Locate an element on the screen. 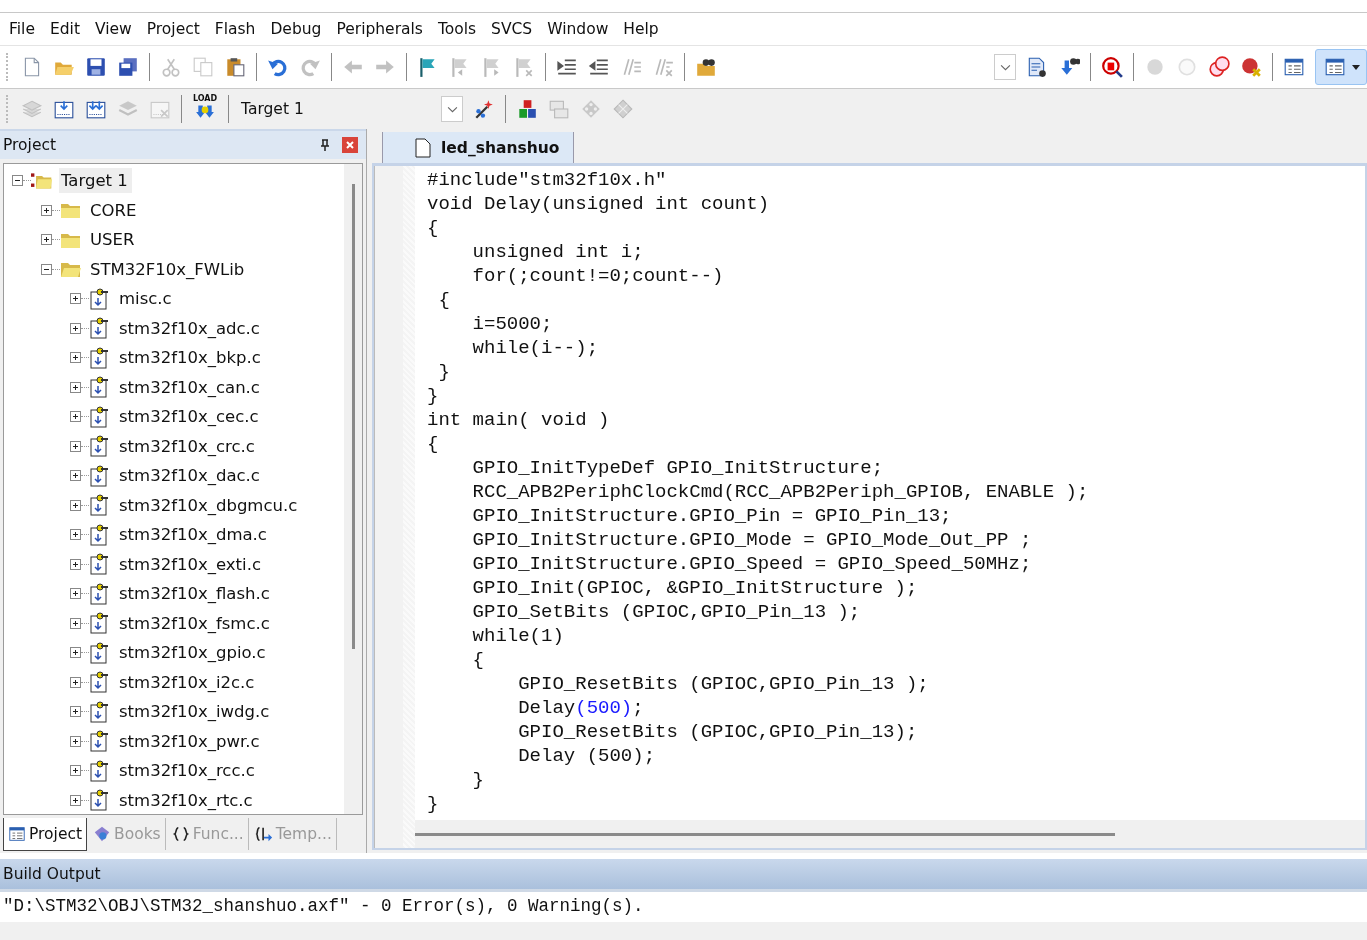 This screenshot has height=940, width=1367. tree-item: misc.c is located at coordinates (146, 299).